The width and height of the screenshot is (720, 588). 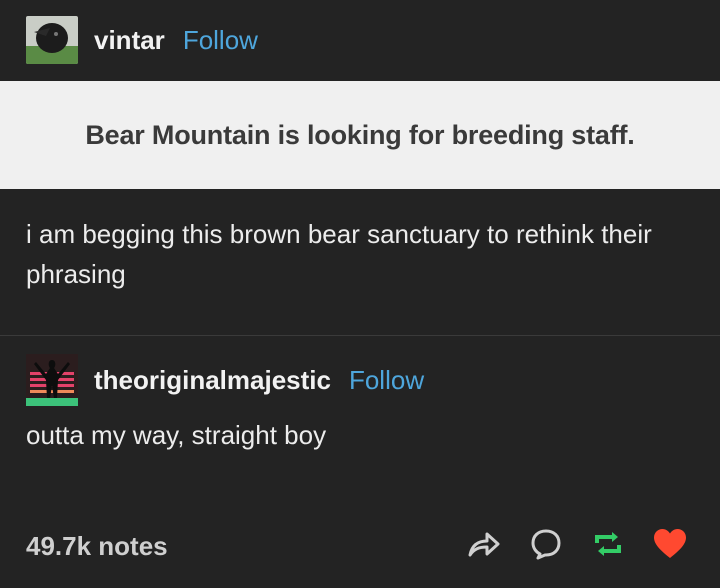 I want to click on reply-text: outta my way, straight boy, so click(x=176, y=435).